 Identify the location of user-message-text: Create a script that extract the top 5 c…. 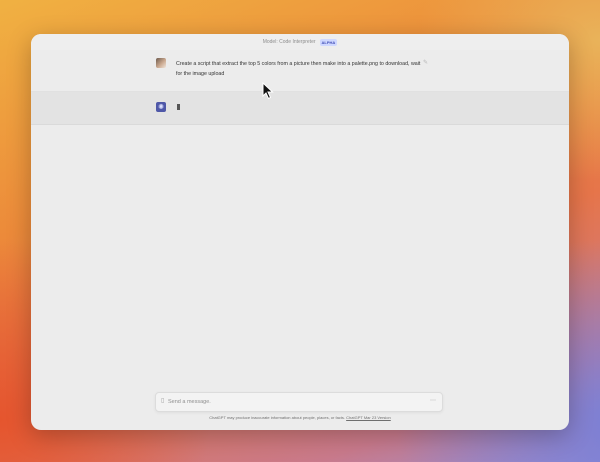
(298, 69).